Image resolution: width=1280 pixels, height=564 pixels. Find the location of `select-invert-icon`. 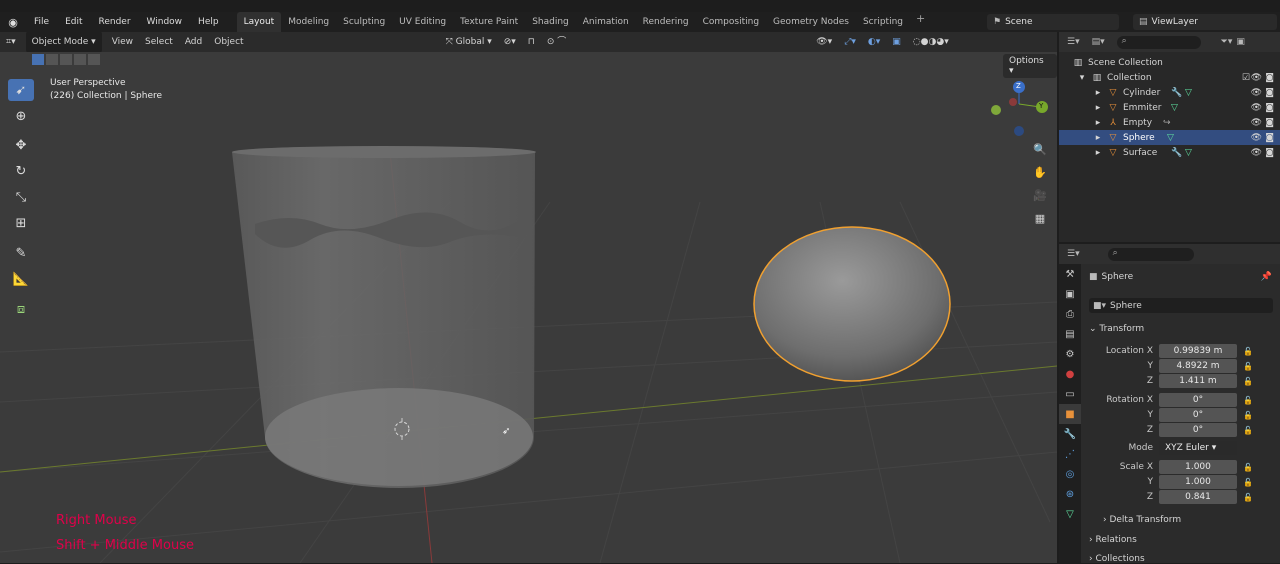

select-invert-icon is located at coordinates (80, 59).